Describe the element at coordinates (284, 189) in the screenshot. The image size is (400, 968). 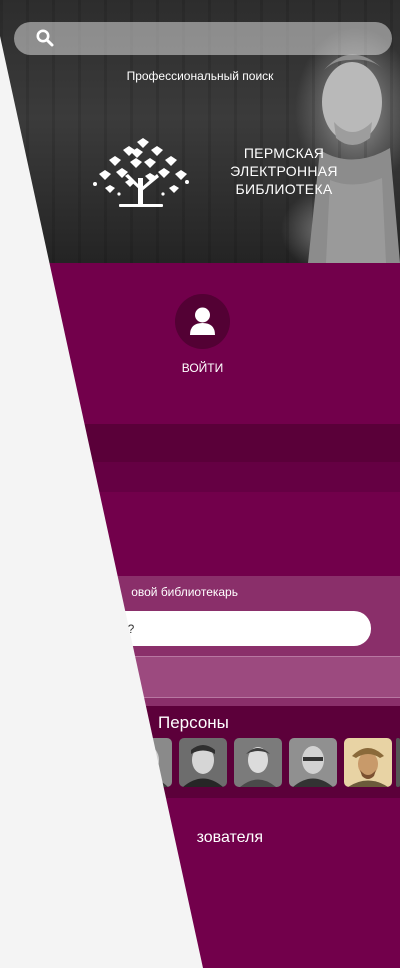
I see `library-name-line-3: БИБЛИОТЕКА` at that location.